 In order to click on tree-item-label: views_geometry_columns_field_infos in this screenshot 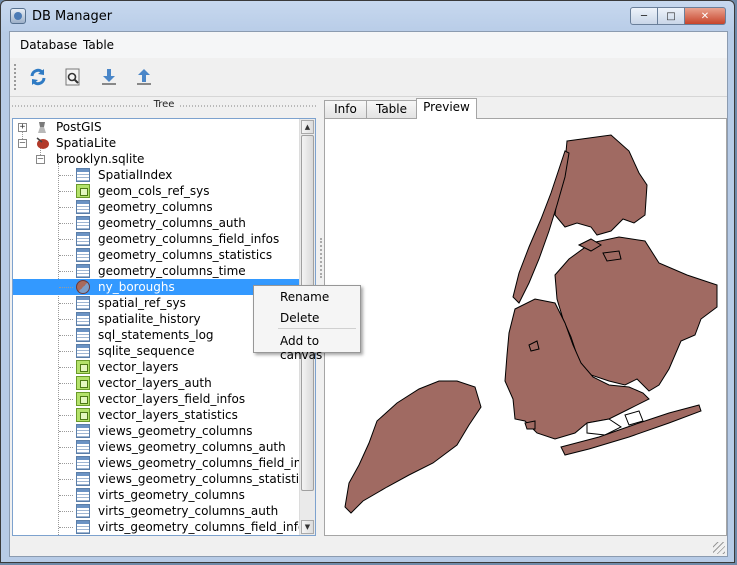, I will do `click(207, 463)`.